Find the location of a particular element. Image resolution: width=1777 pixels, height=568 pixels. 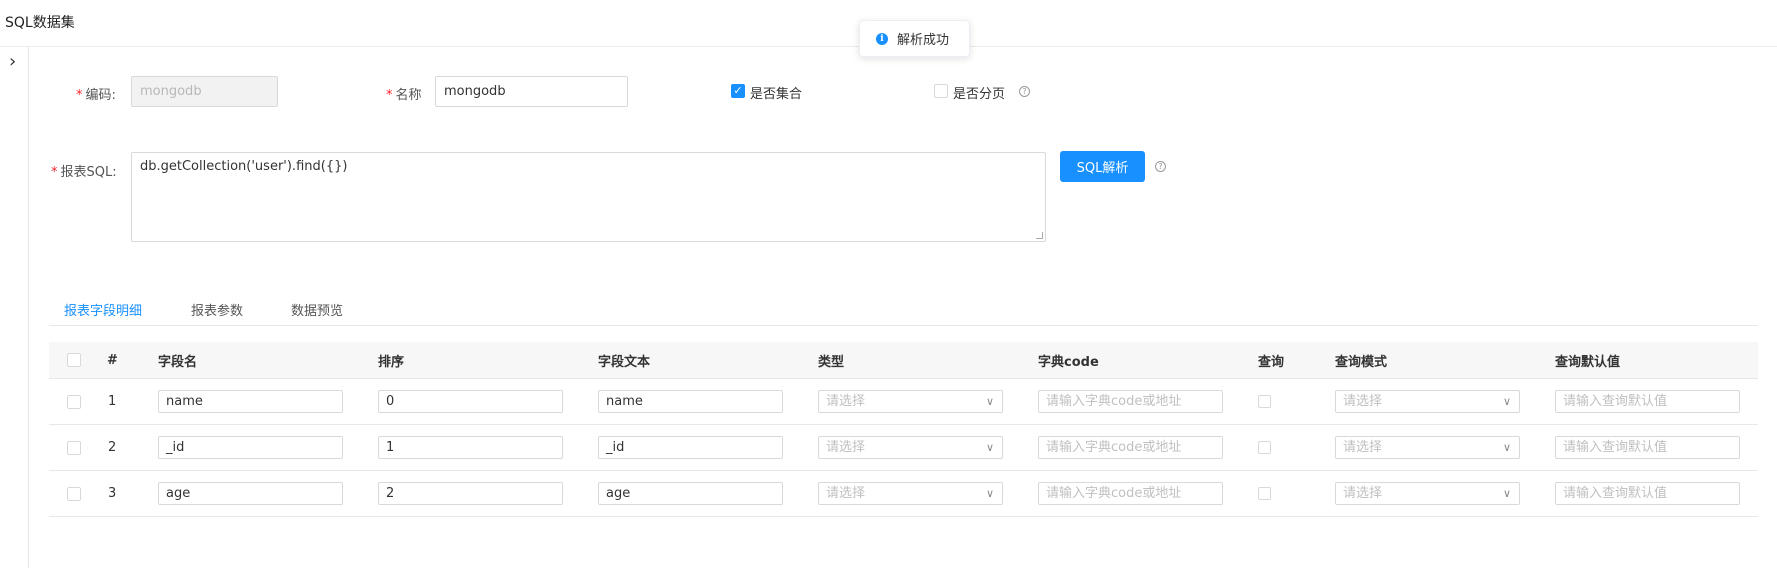

collection-label: 是否集合 is located at coordinates (776, 94).